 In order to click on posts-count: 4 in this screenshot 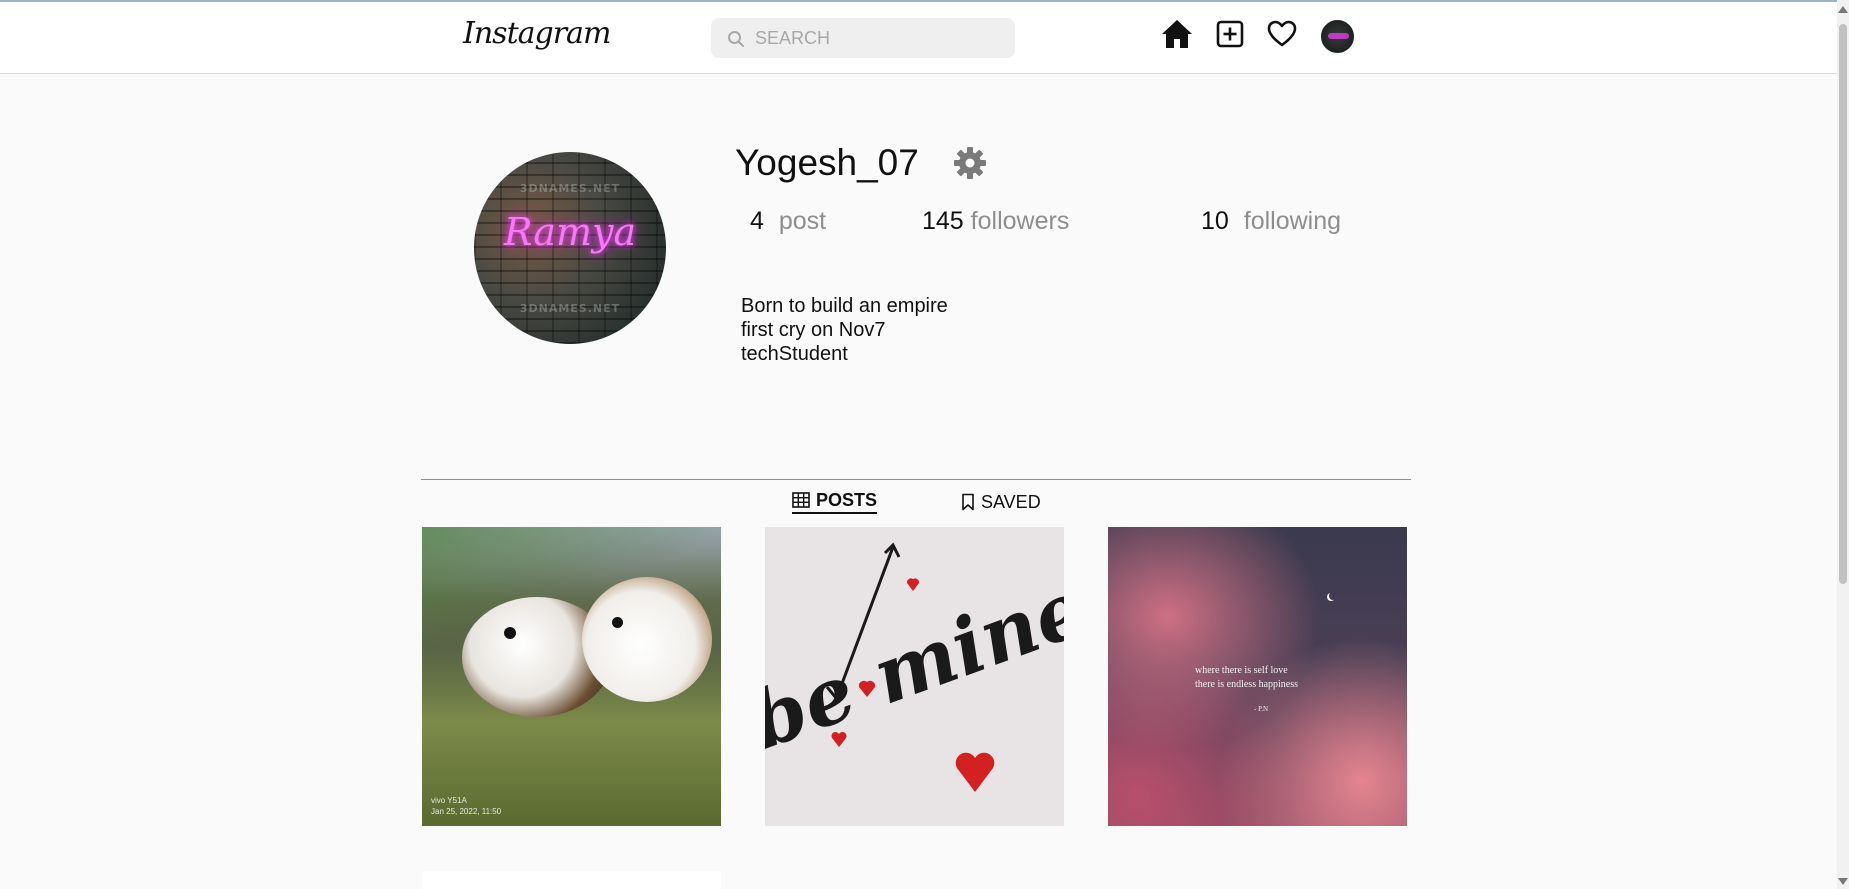, I will do `click(757, 221)`.